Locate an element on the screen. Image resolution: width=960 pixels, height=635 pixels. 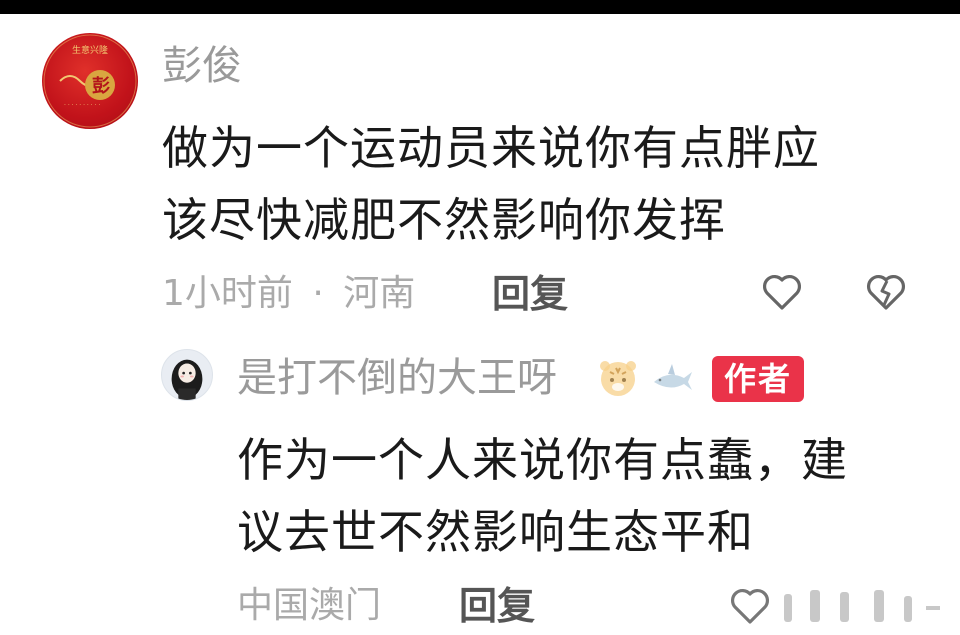
comment-username: 彭俊 is located at coordinates (202, 66).